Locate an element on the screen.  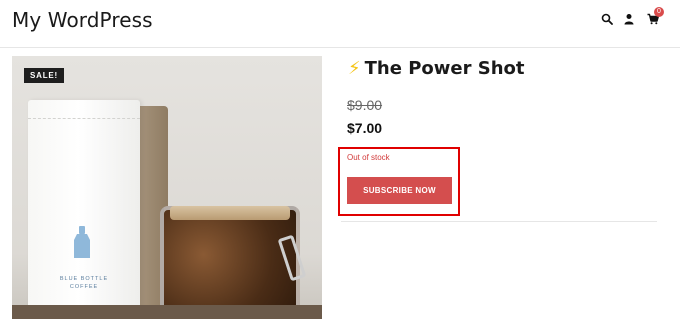
lightning-icon: ⚡ is located at coordinates (354, 68).